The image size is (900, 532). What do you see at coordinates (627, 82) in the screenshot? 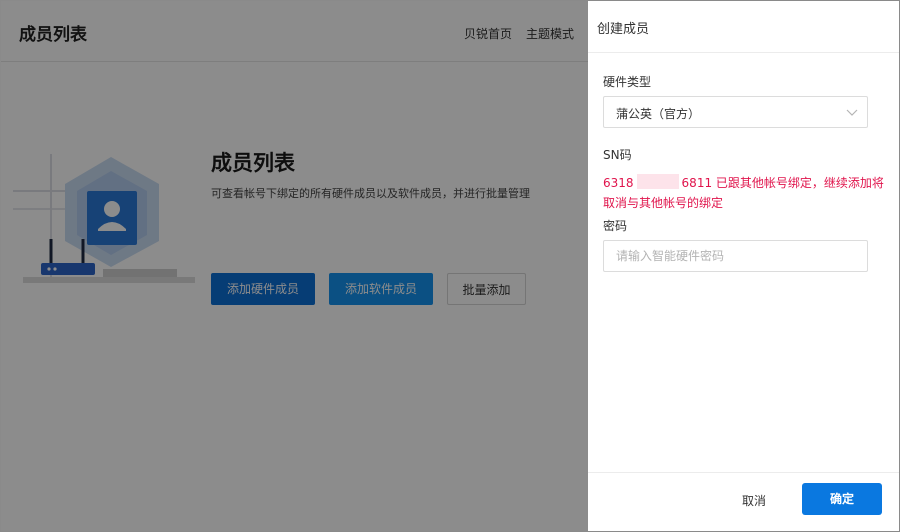
I see `hardware-type-label: 硬件类型` at bounding box center [627, 82].